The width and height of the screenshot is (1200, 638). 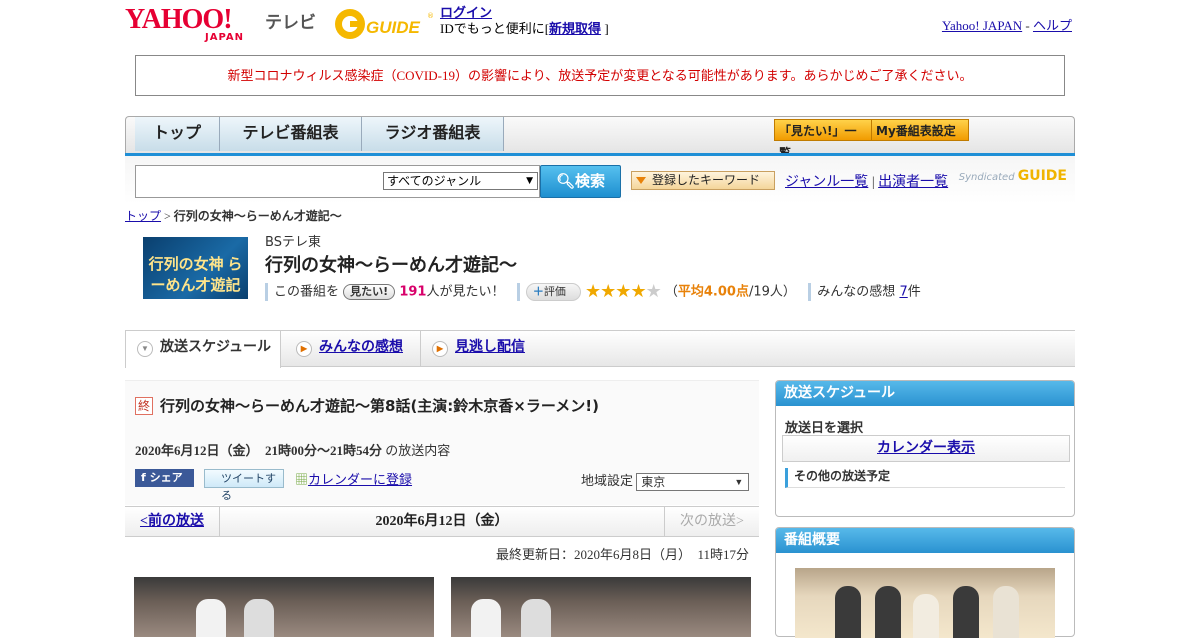 What do you see at coordinates (418, 450) in the screenshot?
I see `episode-date-suffix: の放送内容` at bounding box center [418, 450].